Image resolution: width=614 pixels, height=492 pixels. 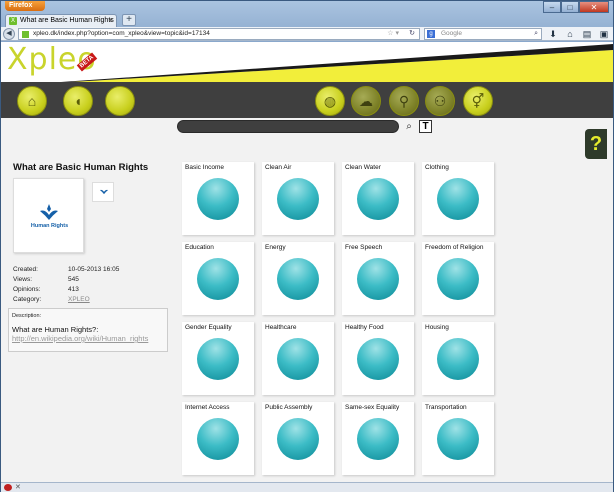 I want to click on topic-card: Energy, so click(x=298, y=278).